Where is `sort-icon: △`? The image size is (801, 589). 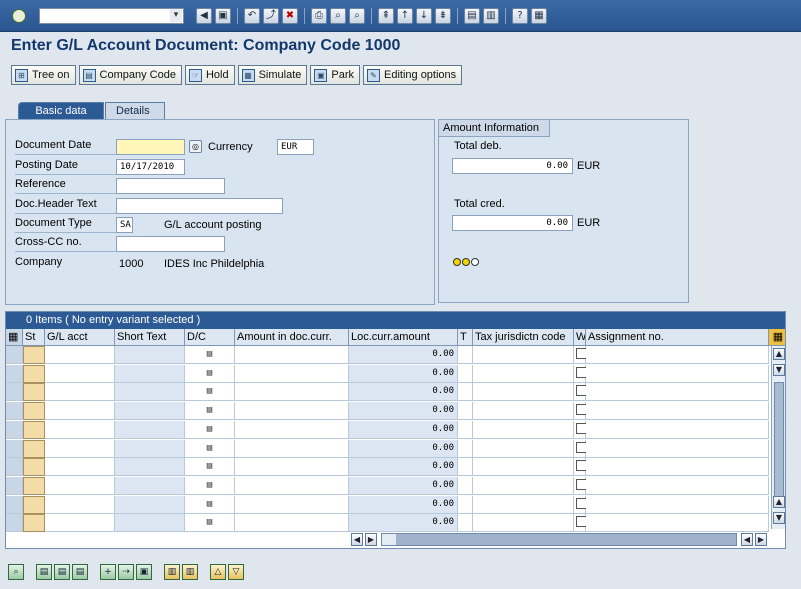
sort-icon: △ is located at coordinates (218, 572).